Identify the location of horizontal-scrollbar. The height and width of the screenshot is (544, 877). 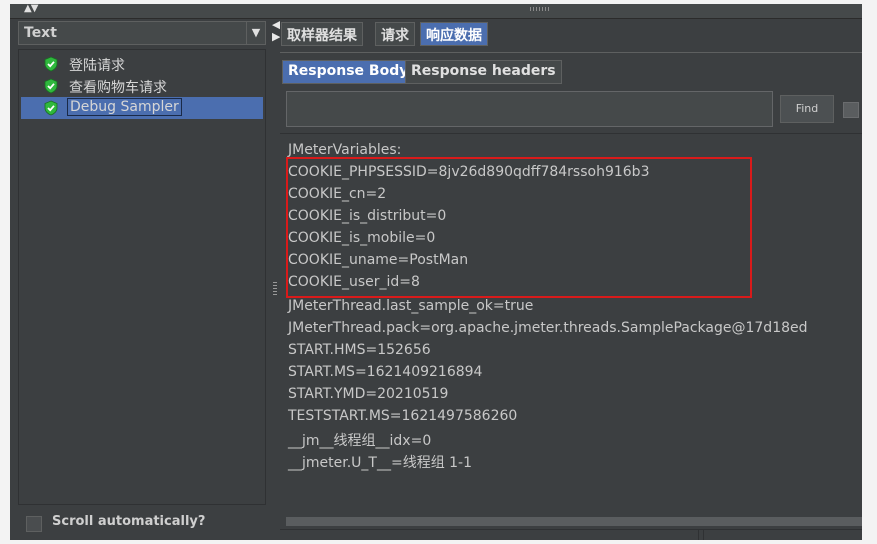
(574, 521).